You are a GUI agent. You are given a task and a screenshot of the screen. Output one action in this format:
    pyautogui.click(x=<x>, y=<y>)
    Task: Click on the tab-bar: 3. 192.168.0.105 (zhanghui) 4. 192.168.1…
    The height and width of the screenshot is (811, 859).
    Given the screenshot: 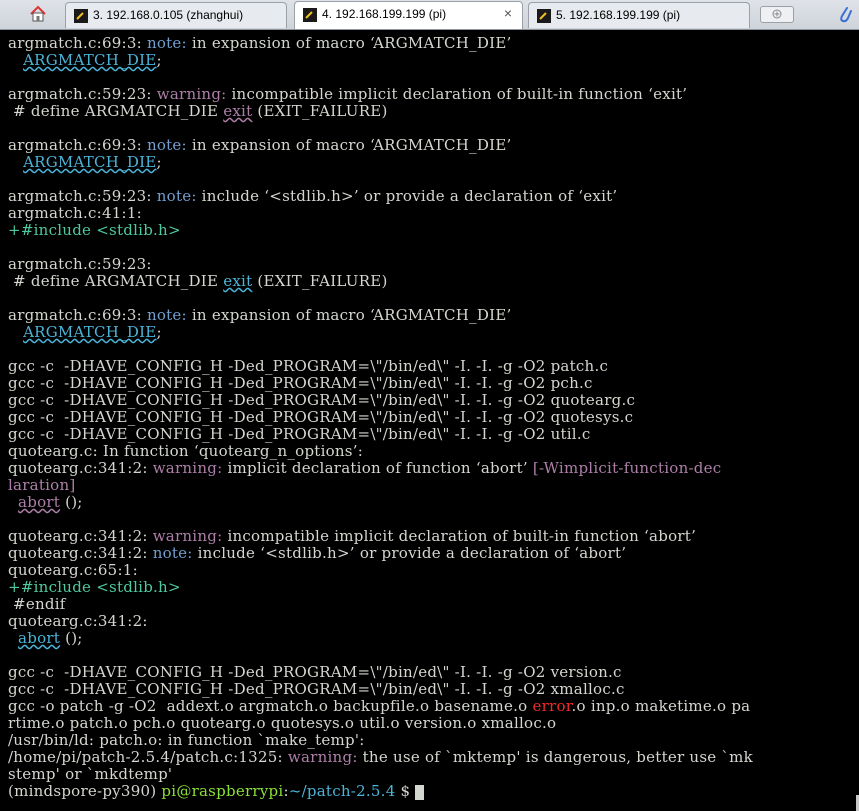 What is the action you would take?
    pyautogui.click(x=429, y=15)
    